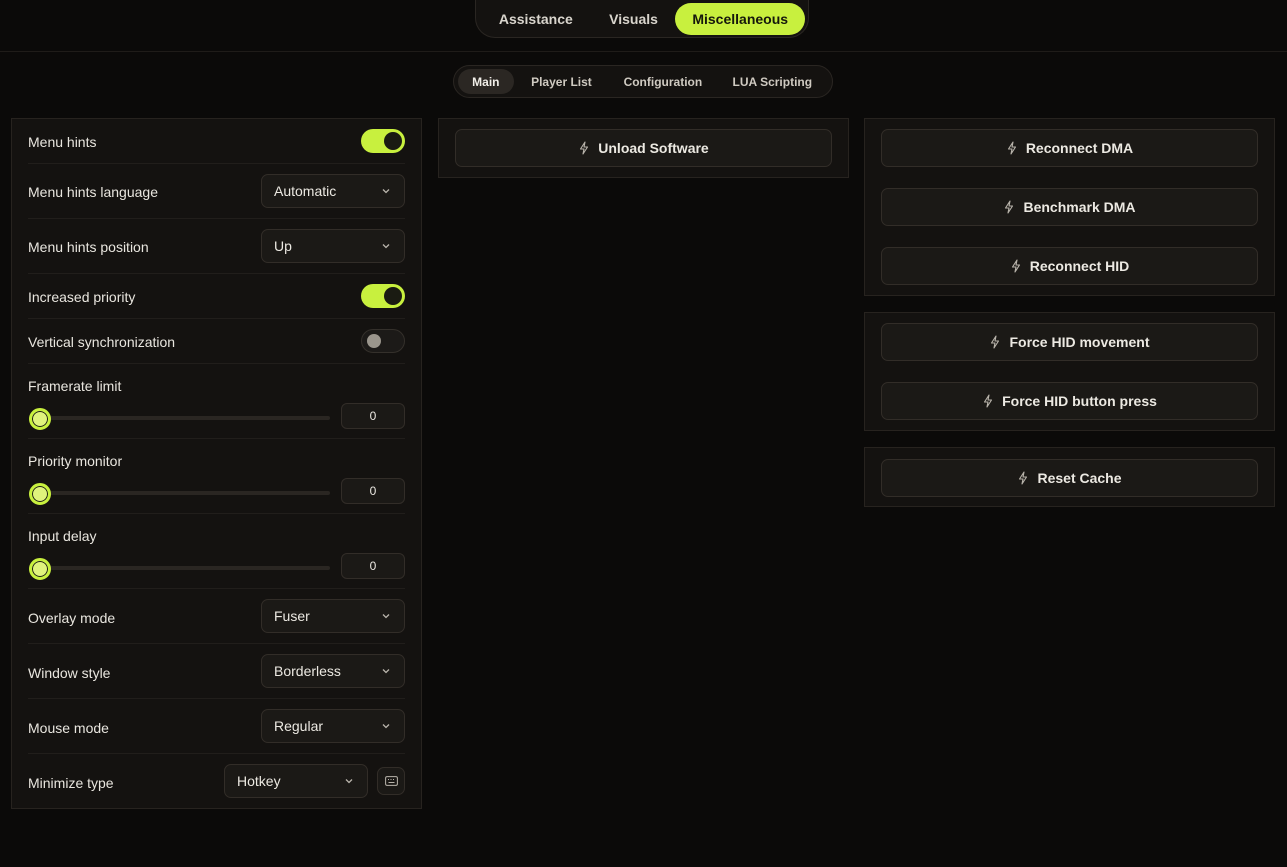 The height and width of the screenshot is (867, 1287). I want to click on reconnect-dma-label: Reconnect DMA, so click(1079, 148).